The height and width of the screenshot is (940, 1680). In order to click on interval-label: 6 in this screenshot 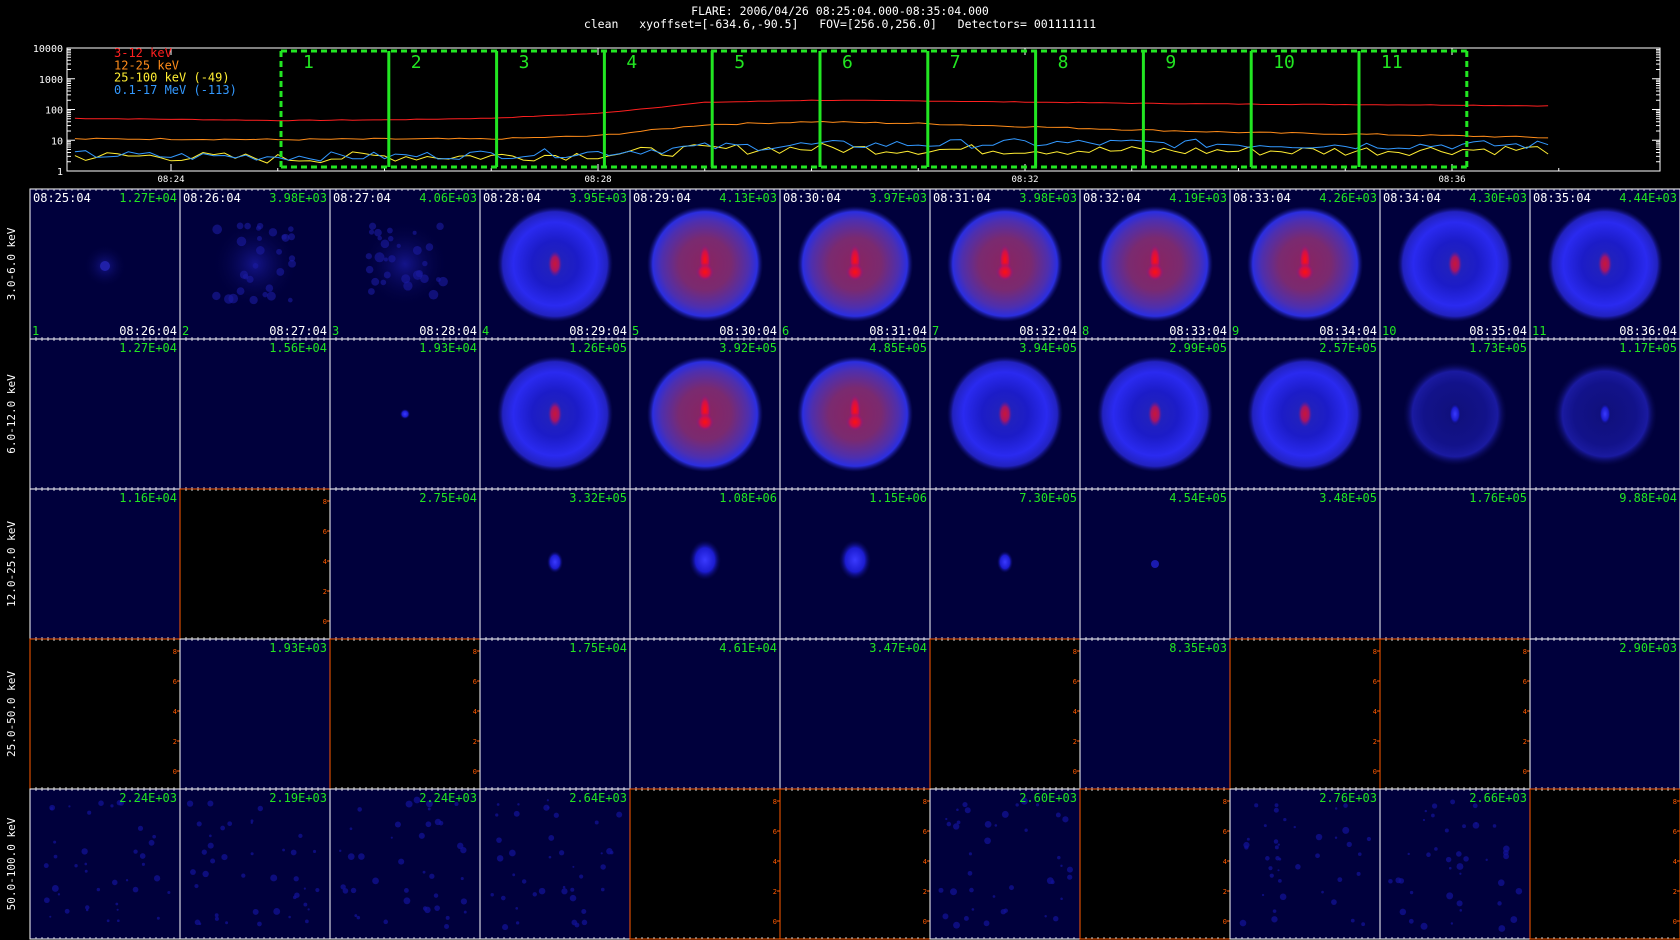, I will do `click(847, 62)`.